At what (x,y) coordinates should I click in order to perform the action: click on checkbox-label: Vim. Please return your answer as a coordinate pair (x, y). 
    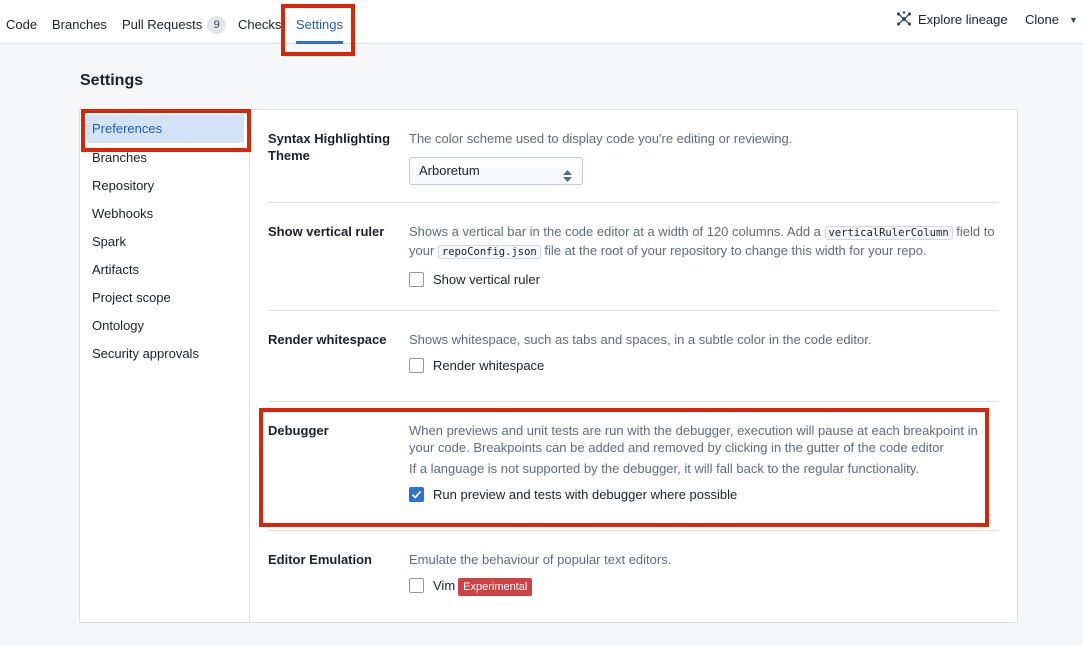
    Looking at the image, I should click on (444, 585).